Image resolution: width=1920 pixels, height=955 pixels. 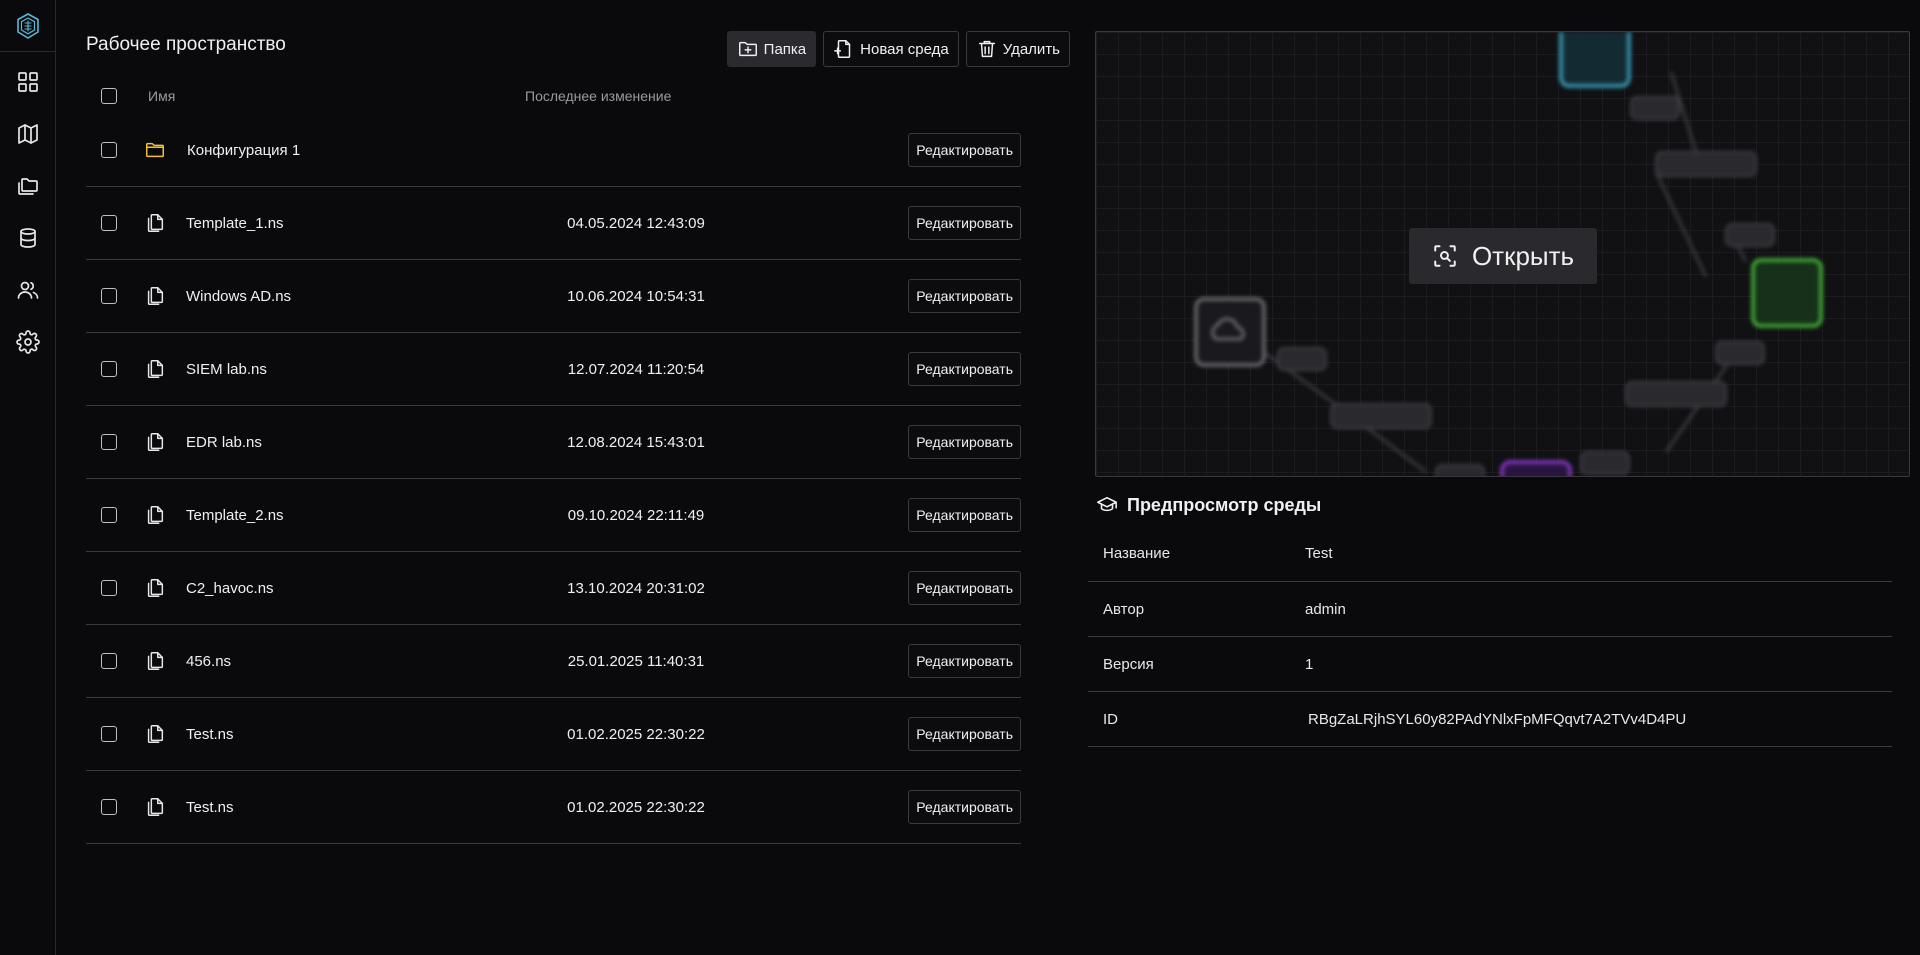 I want to click on info-key: ID, so click(x=1110, y=719).